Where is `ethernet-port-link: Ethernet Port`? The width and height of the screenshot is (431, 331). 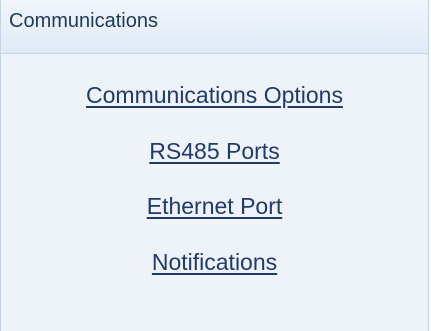
ethernet-port-link: Ethernet Port is located at coordinates (215, 206).